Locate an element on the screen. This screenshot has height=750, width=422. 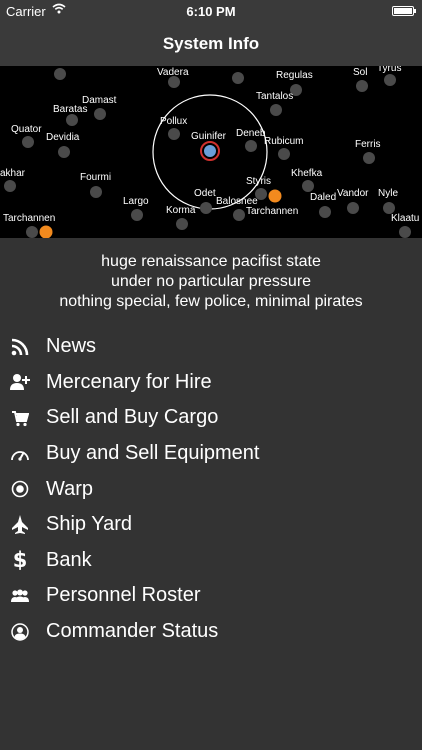
gauge-icon is located at coordinates (20, 454).